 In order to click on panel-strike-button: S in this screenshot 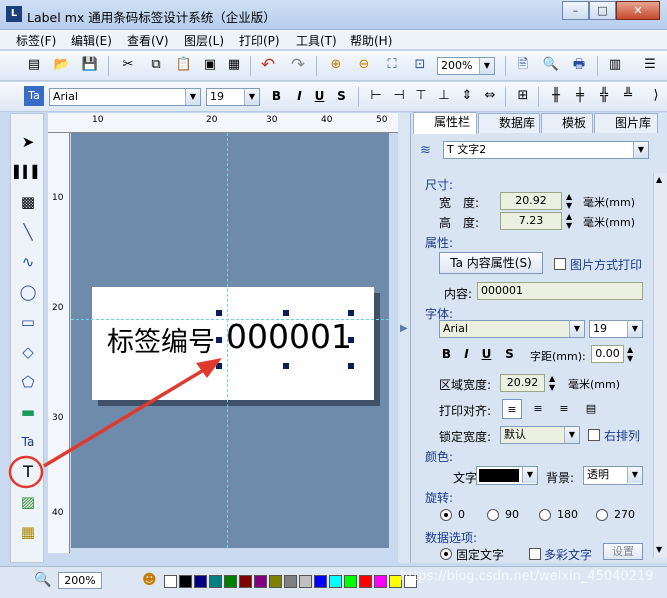, I will do `click(509, 354)`.